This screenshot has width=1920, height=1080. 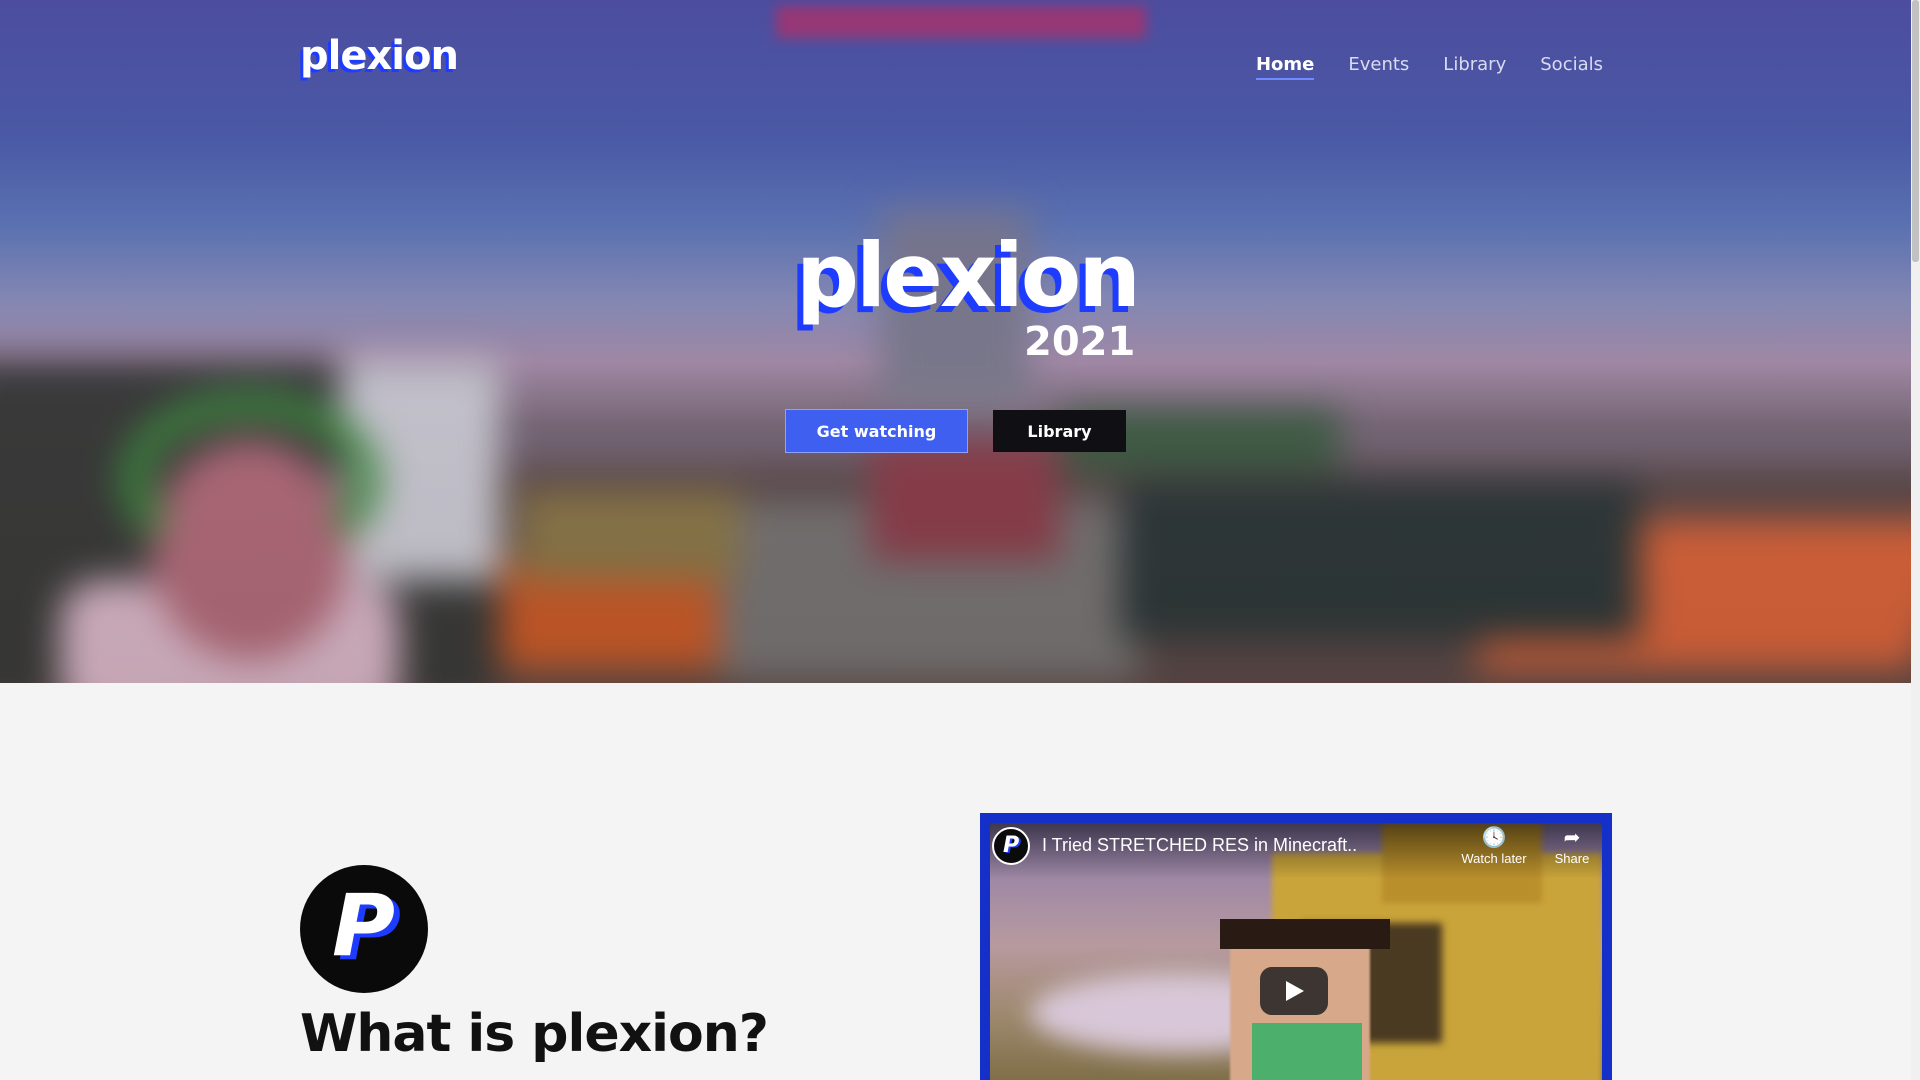 I want to click on logo-p-glyph: P, so click(x=364, y=926).